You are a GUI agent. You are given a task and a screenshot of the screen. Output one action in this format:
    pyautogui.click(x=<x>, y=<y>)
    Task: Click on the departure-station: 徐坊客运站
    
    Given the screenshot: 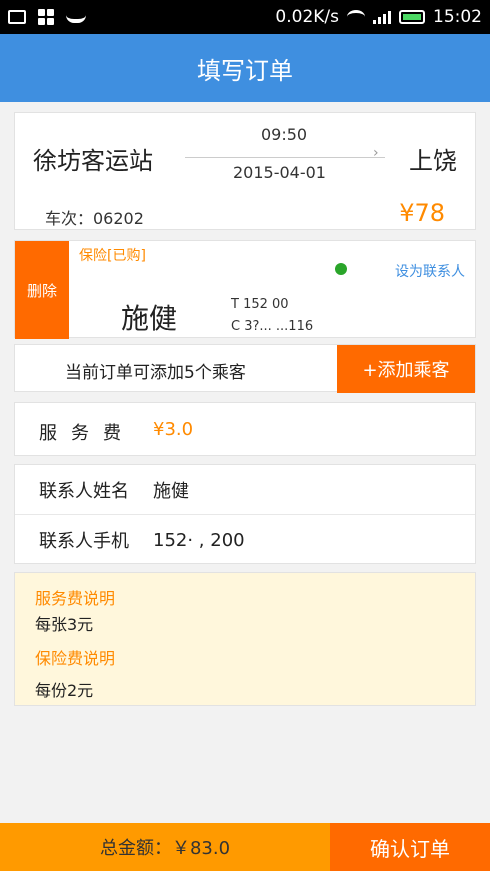 What is the action you would take?
    pyautogui.click(x=93, y=161)
    